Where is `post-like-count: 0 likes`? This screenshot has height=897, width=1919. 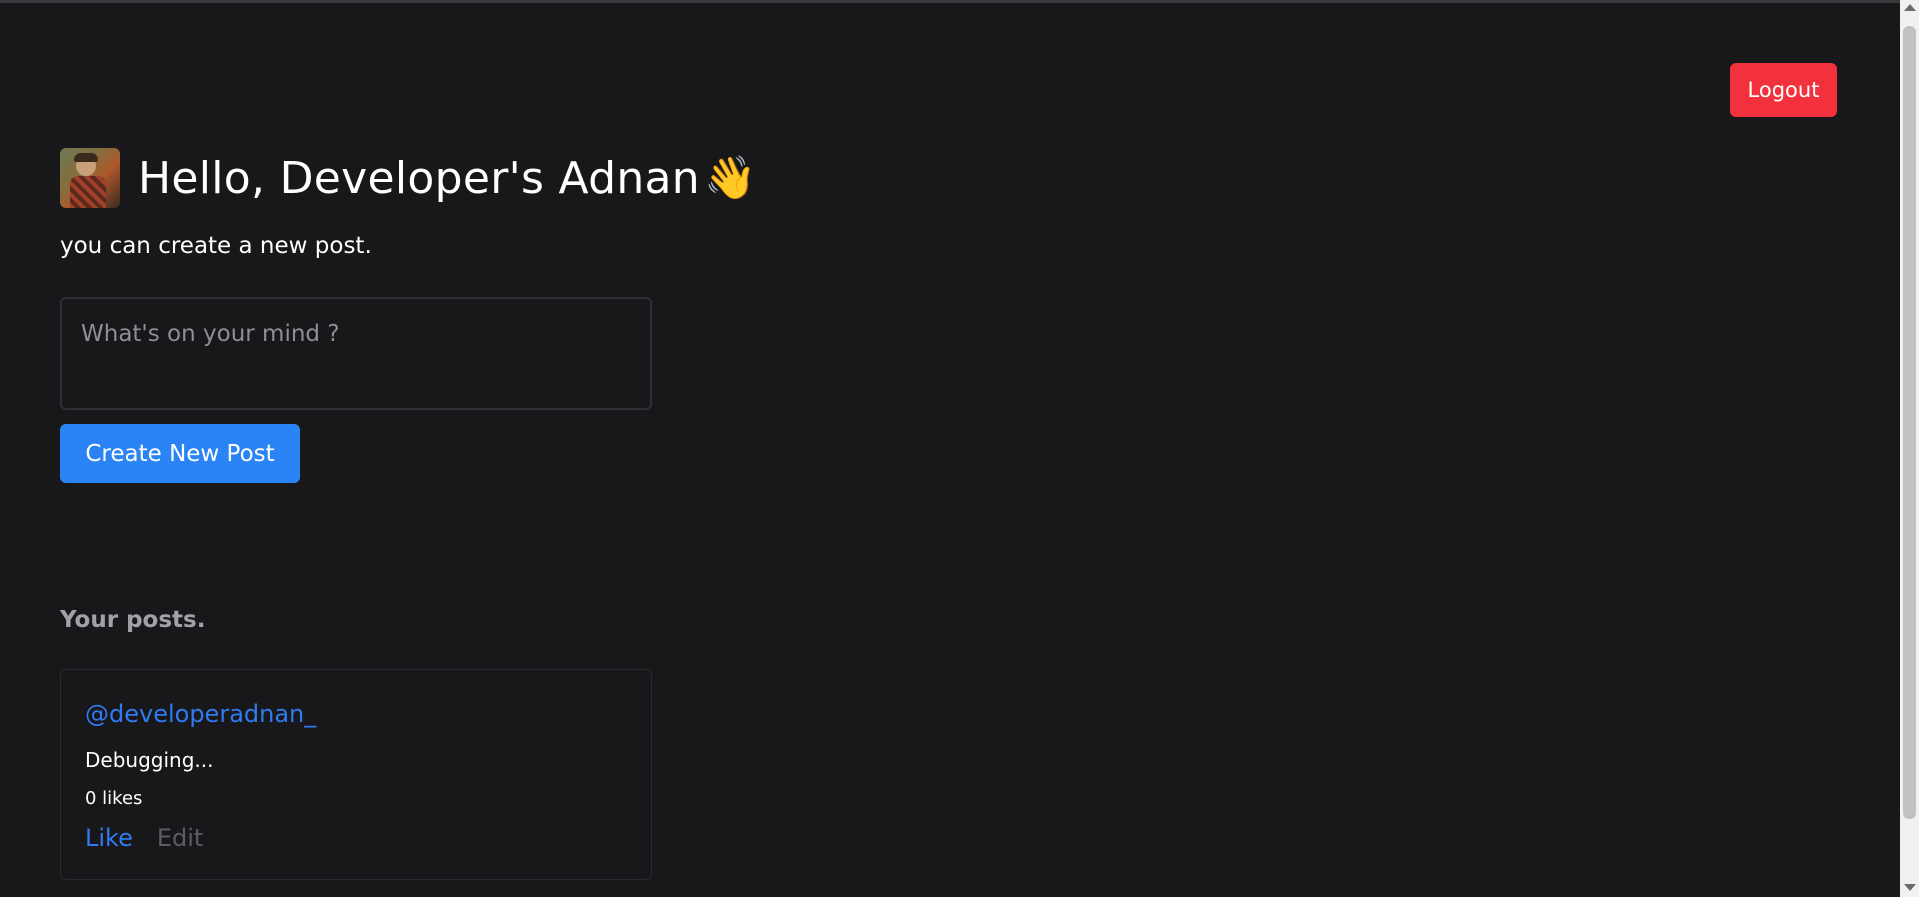
post-like-count: 0 likes is located at coordinates (114, 798).